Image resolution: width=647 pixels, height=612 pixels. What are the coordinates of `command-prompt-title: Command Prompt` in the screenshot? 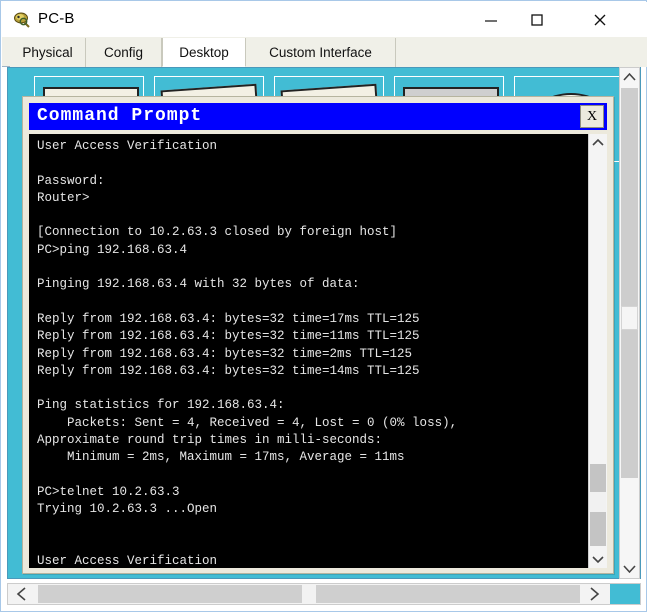 It's located at (120, 116).